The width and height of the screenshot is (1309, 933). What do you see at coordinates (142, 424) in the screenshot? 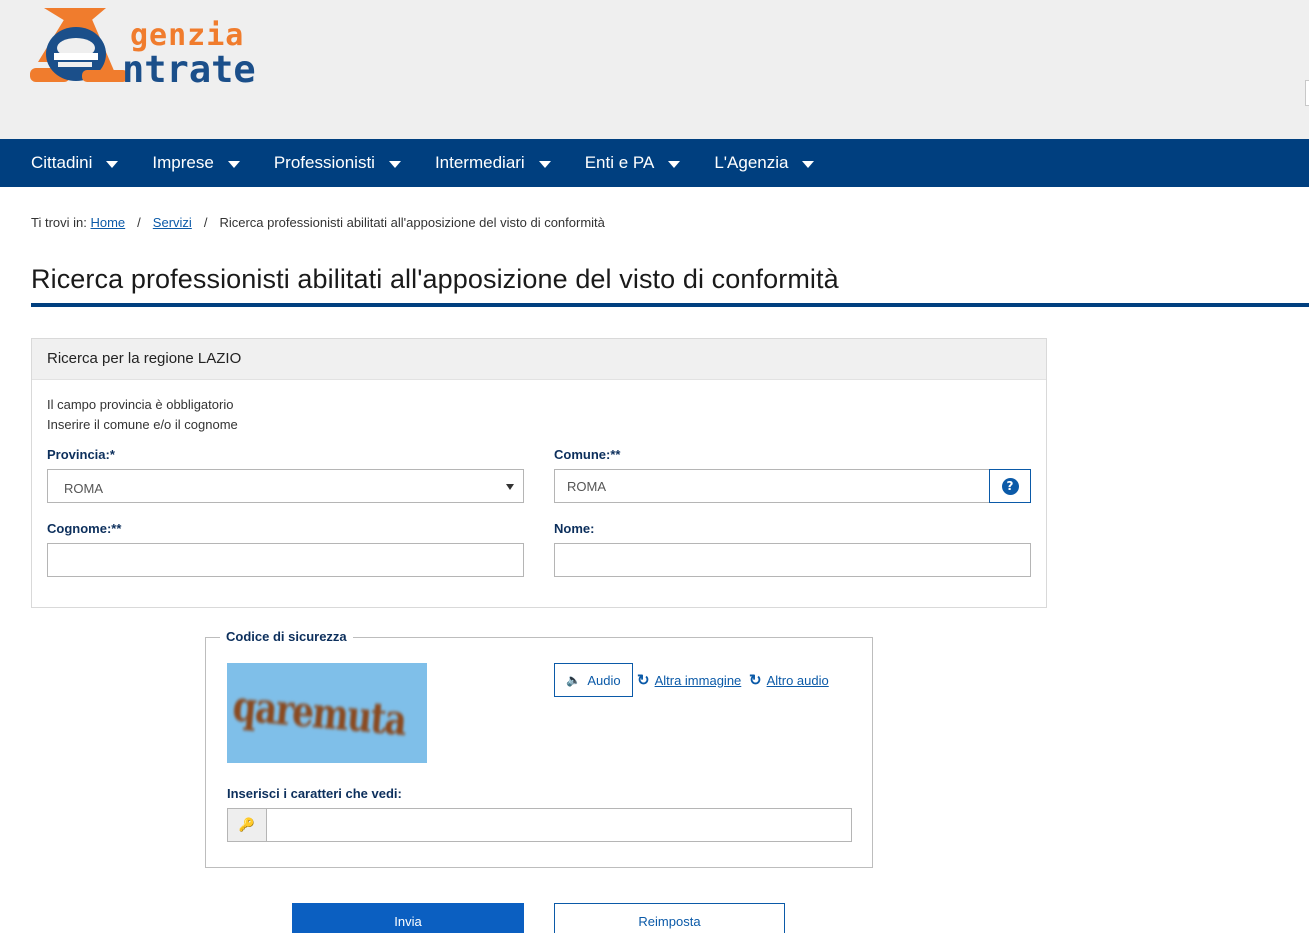
I see `hint-comune-cognome: Inserire il comune e/o il cognome` at bounding box center [142, 424].